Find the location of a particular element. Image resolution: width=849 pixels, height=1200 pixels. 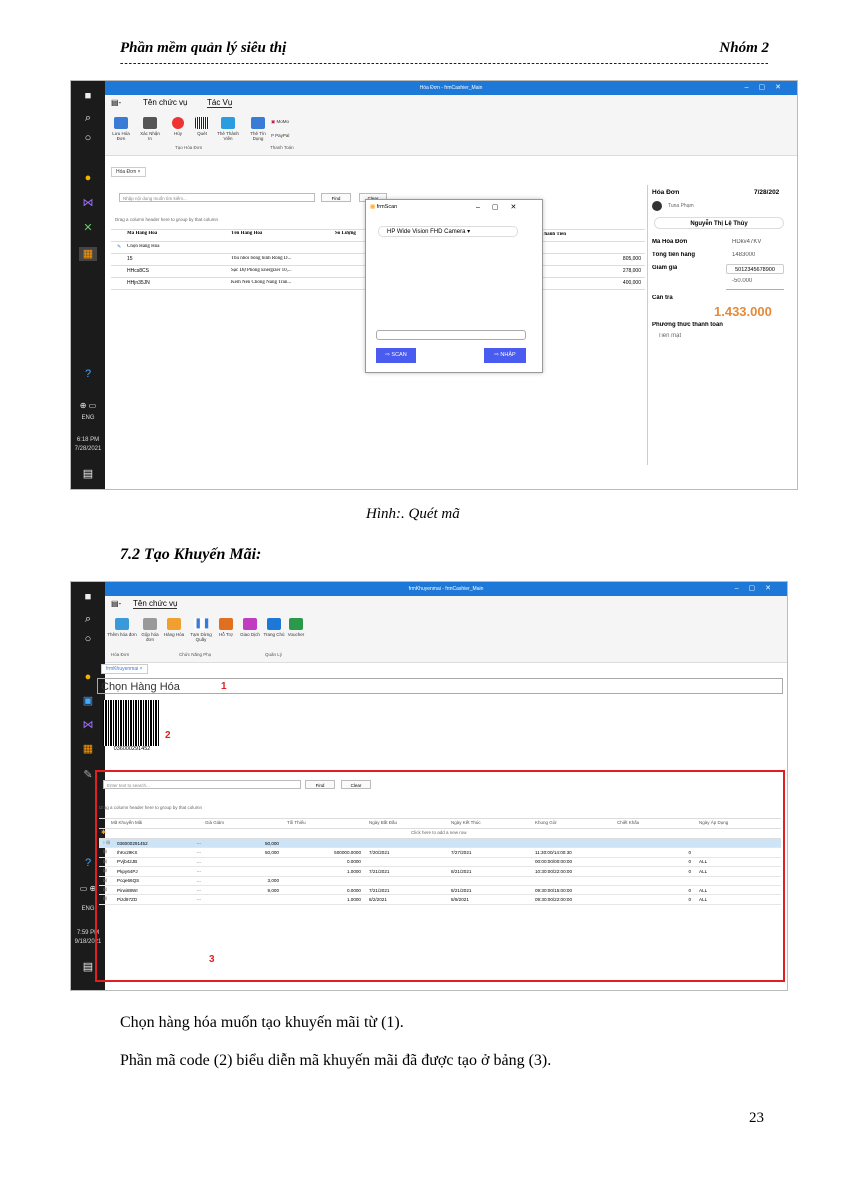

table-cell: 8/2/2021 is located at coordinates (406, 899).